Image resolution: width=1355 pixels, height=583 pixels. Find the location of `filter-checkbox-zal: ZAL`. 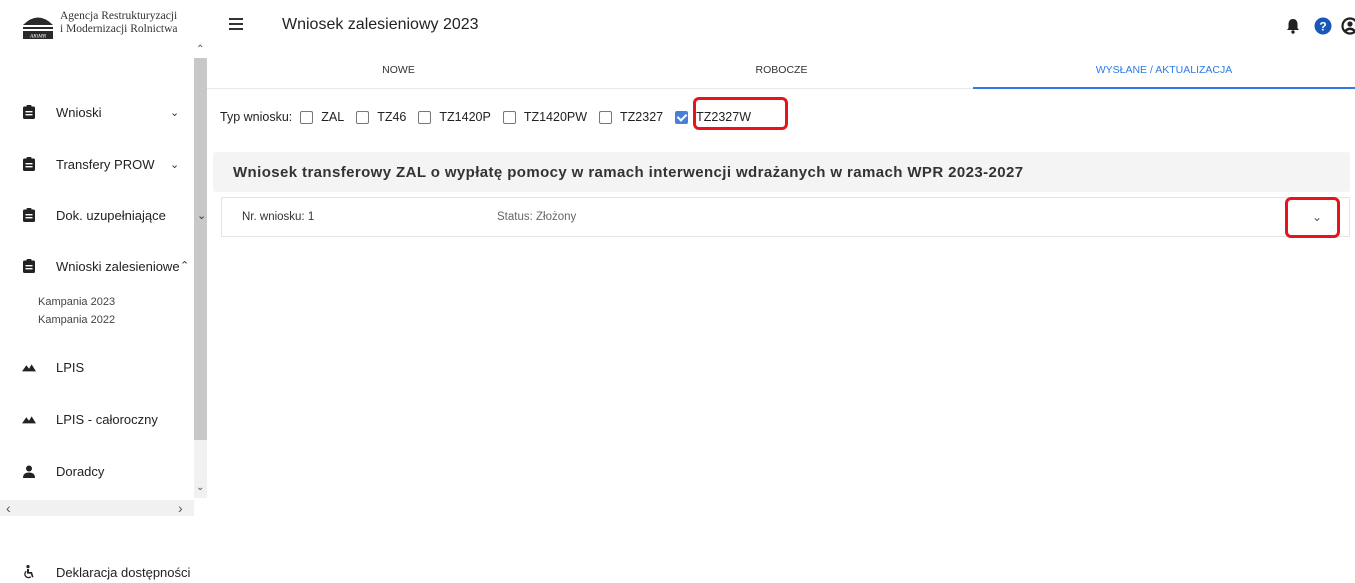

filter-checkbox-zal: ZAL is located at coordinates (322, 117).